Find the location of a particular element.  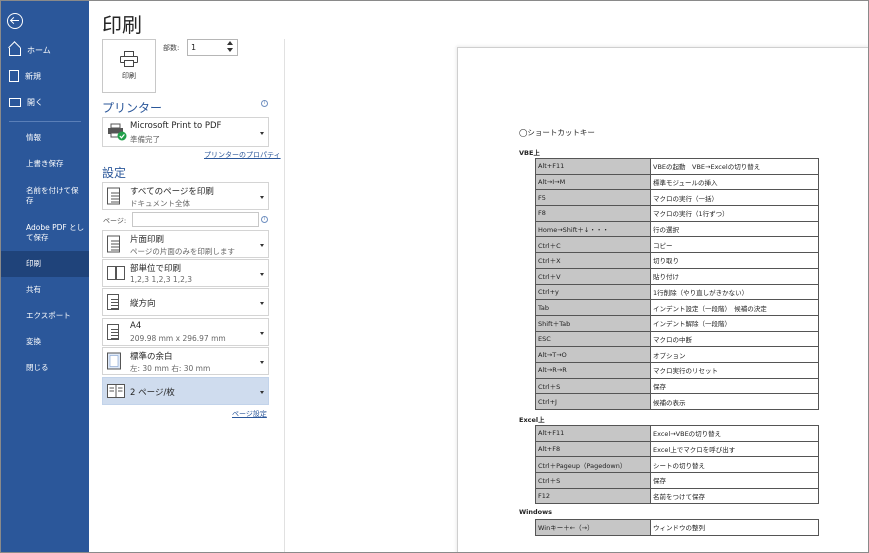

shortcut-description-cell: 貼り付け is located at coordinates (734, 276).